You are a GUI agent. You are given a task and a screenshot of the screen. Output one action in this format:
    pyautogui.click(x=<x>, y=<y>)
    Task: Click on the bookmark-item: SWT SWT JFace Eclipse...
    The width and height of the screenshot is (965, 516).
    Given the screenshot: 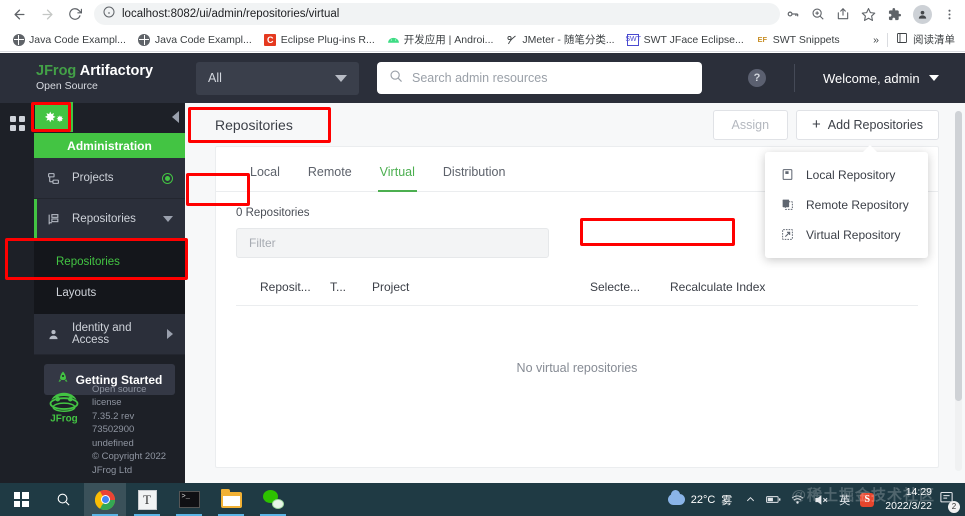 What is the action you would take?
    pyautogui.click(x=685, y=39)
    